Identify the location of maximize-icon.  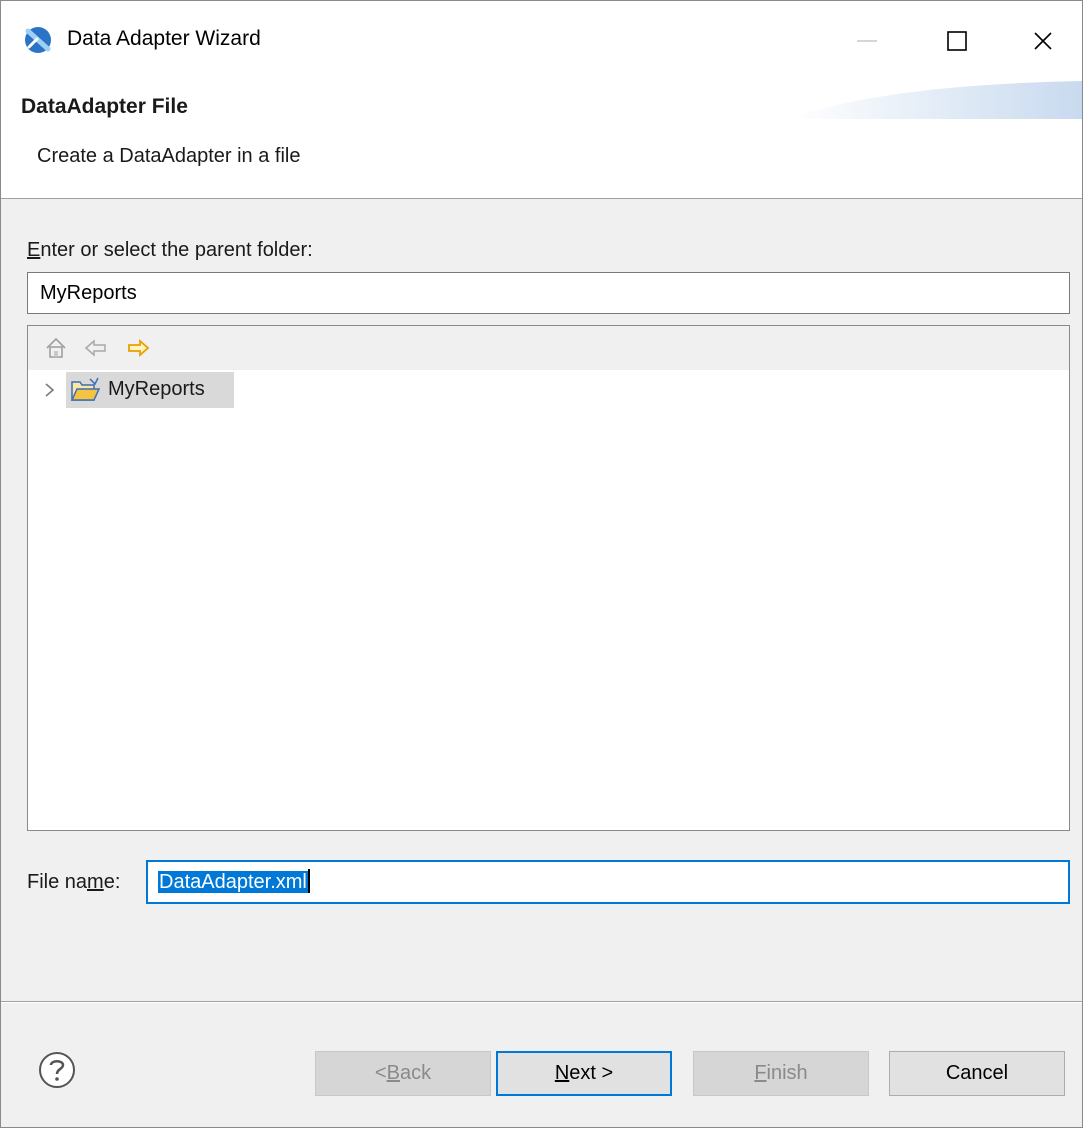
(957, 41).